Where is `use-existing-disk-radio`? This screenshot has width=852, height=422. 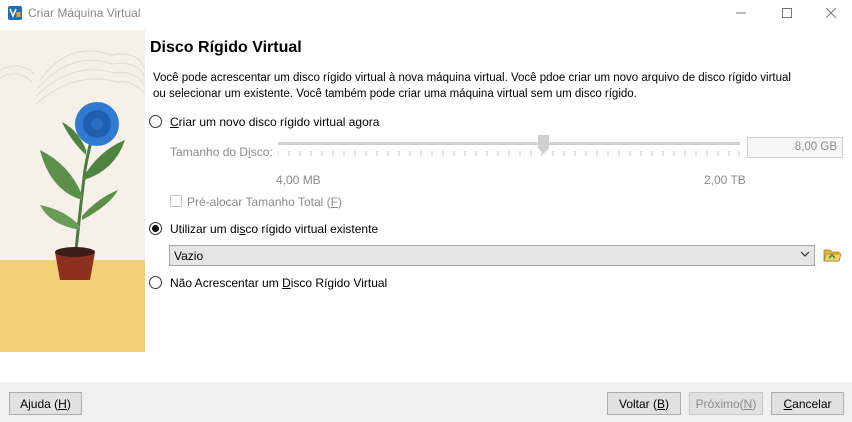
use-existing-disk-radio is located at coordinates (155, 228).